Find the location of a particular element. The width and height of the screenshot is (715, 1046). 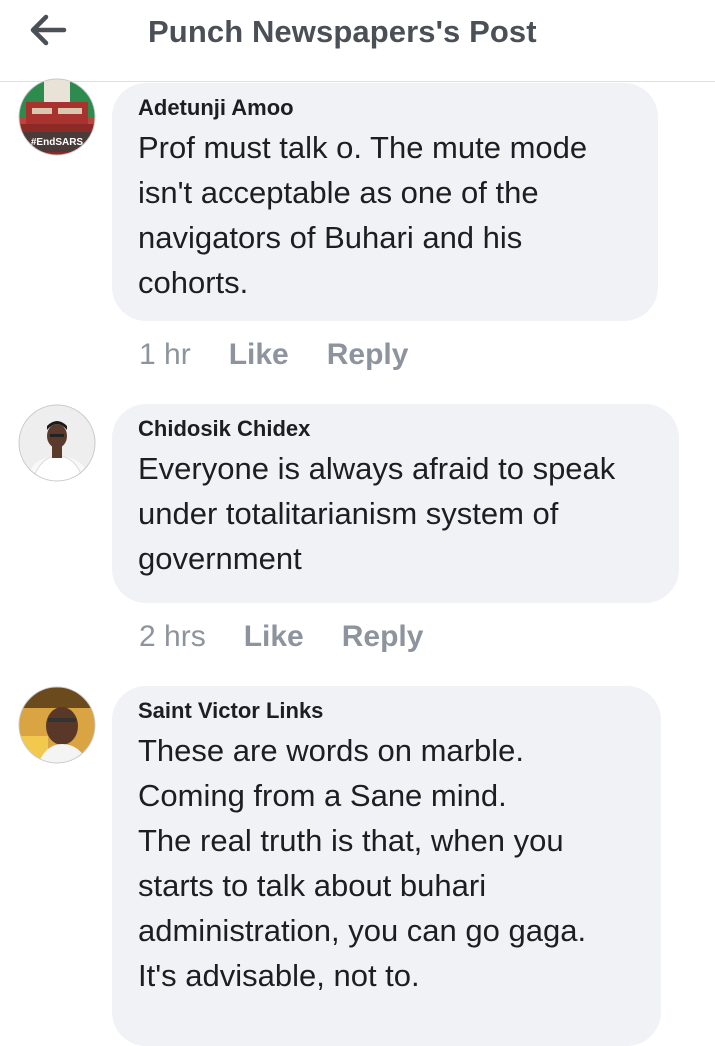

avatar-badge: #EndSARS is located at coordinates (57, 142).